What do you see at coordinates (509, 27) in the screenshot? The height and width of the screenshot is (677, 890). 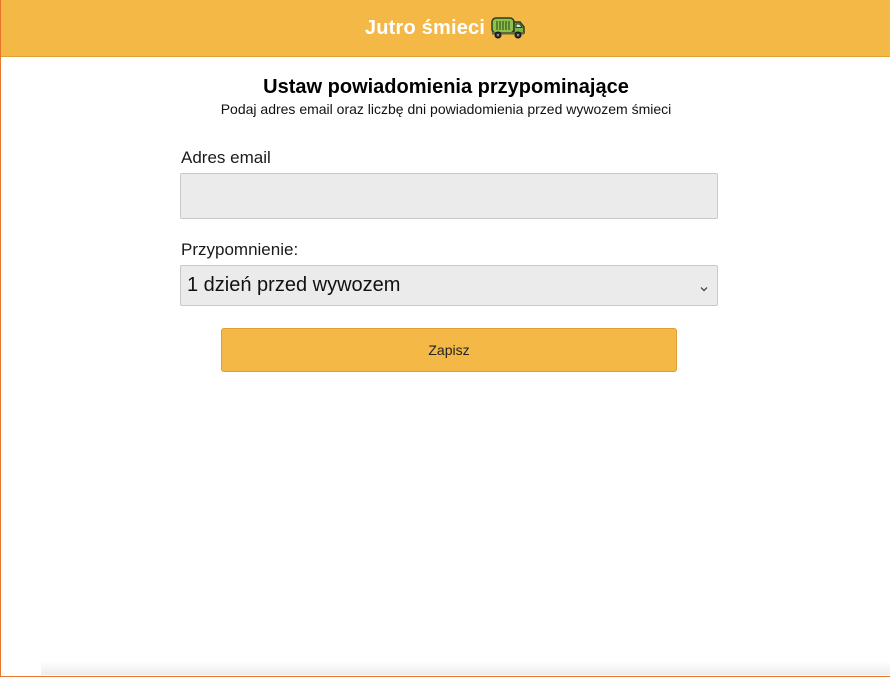 I see `garbage-truck-icon` at bounding box center [509, 27].